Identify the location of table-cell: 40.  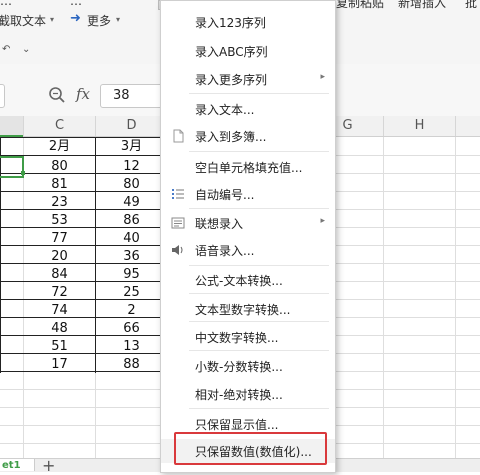
(131, 238).